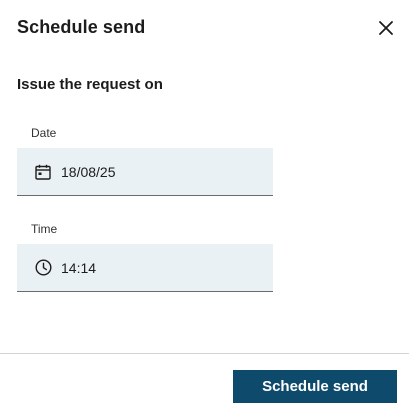 The width and height of the screenshot is (409, 419). I want to click on close-icon, so click(386, 28).